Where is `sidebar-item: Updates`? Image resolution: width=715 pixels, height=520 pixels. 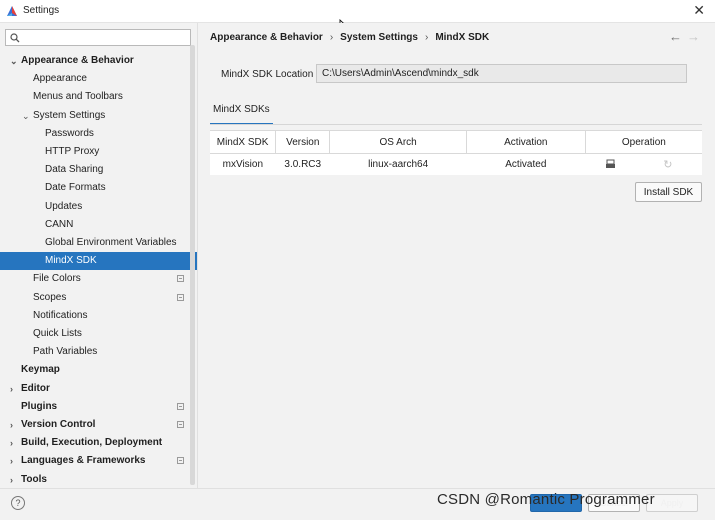
sidebar-item: Updates is located at coordinates (98, 207).